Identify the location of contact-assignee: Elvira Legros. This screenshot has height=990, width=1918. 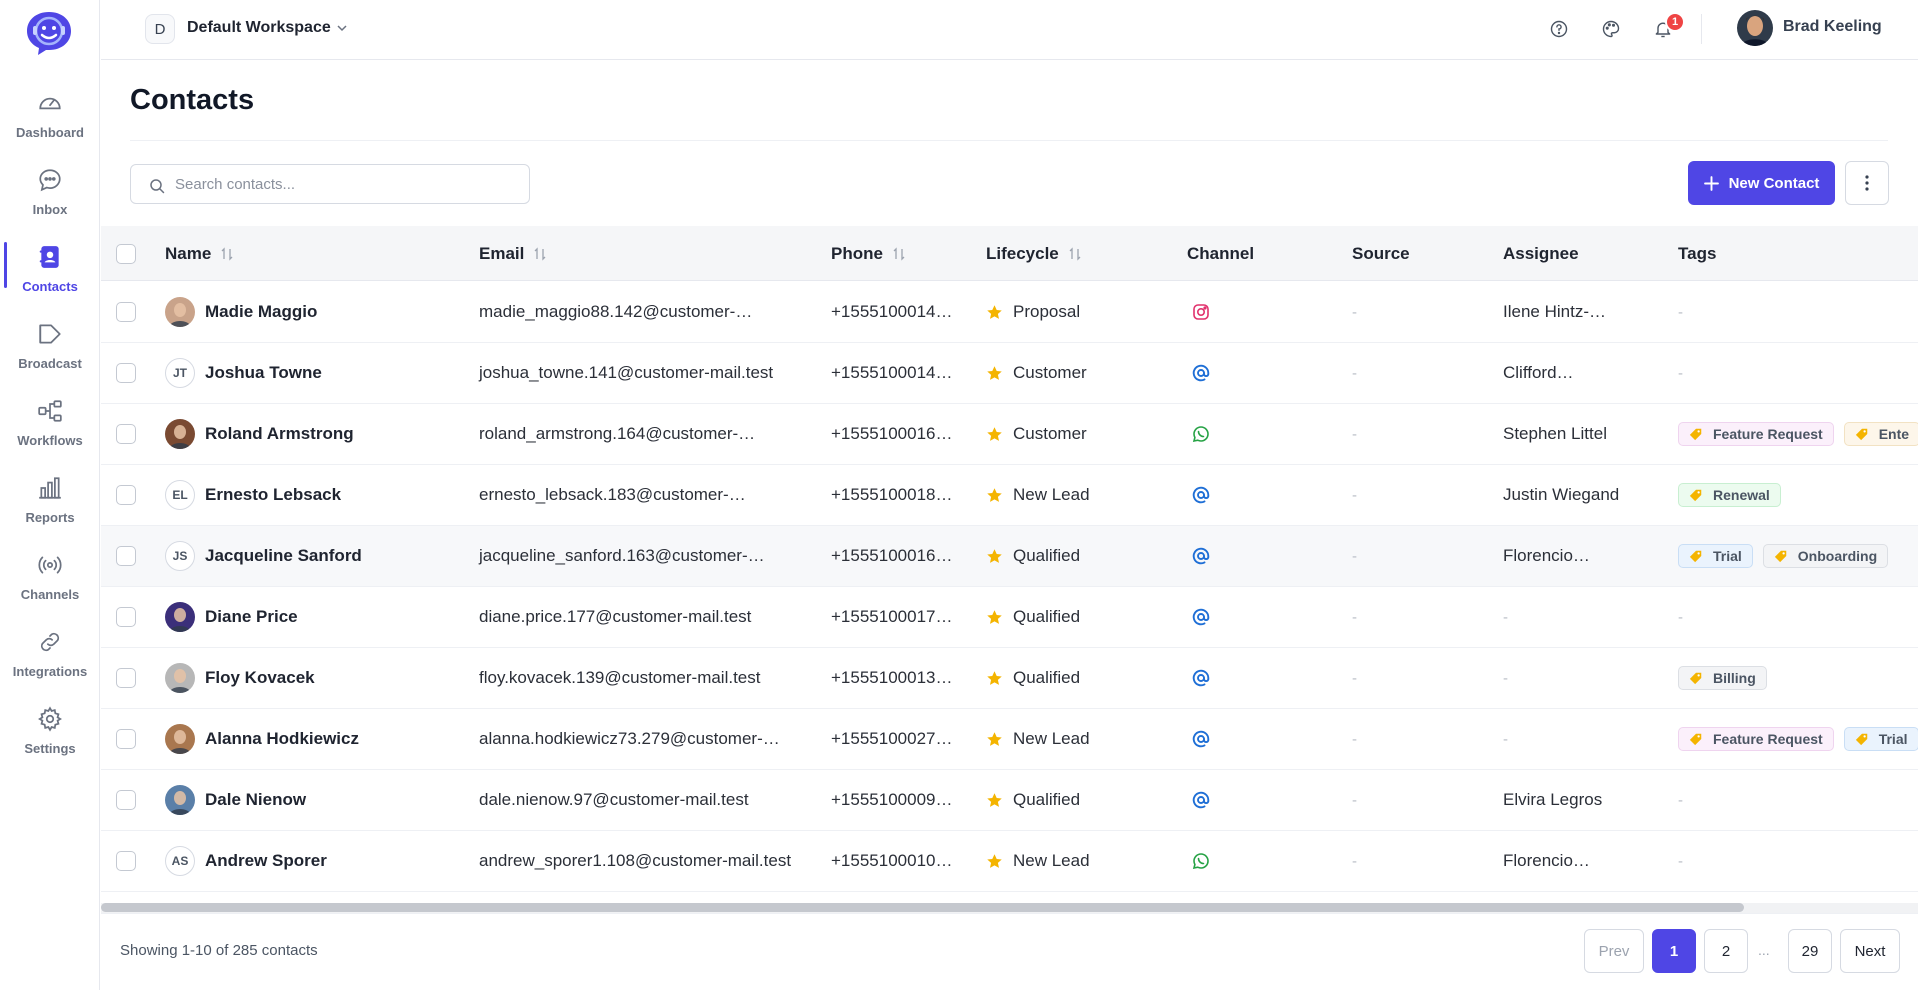
(1552, 800).